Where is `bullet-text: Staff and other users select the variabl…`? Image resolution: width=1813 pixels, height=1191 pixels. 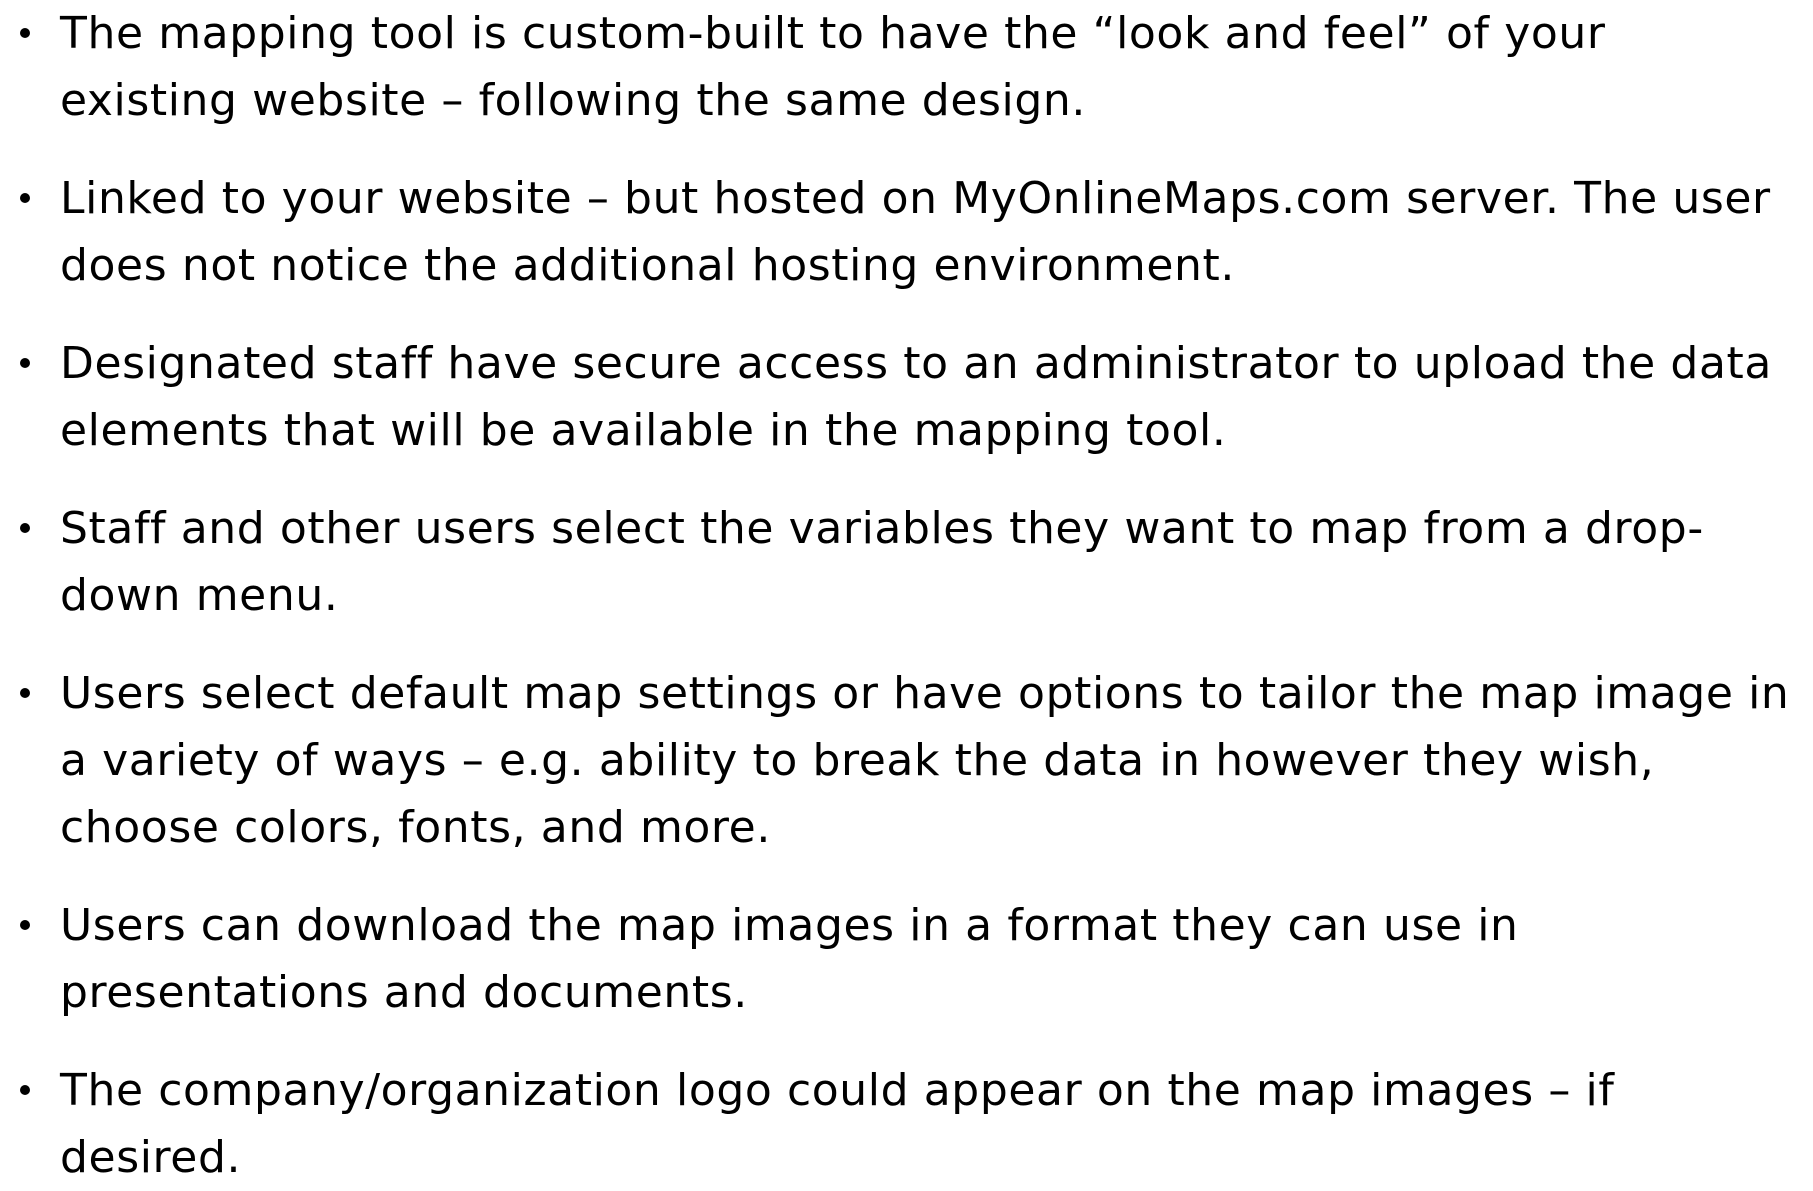
bullet-text: Staff and other users select the variabl… is located at coordinates (882, 562).